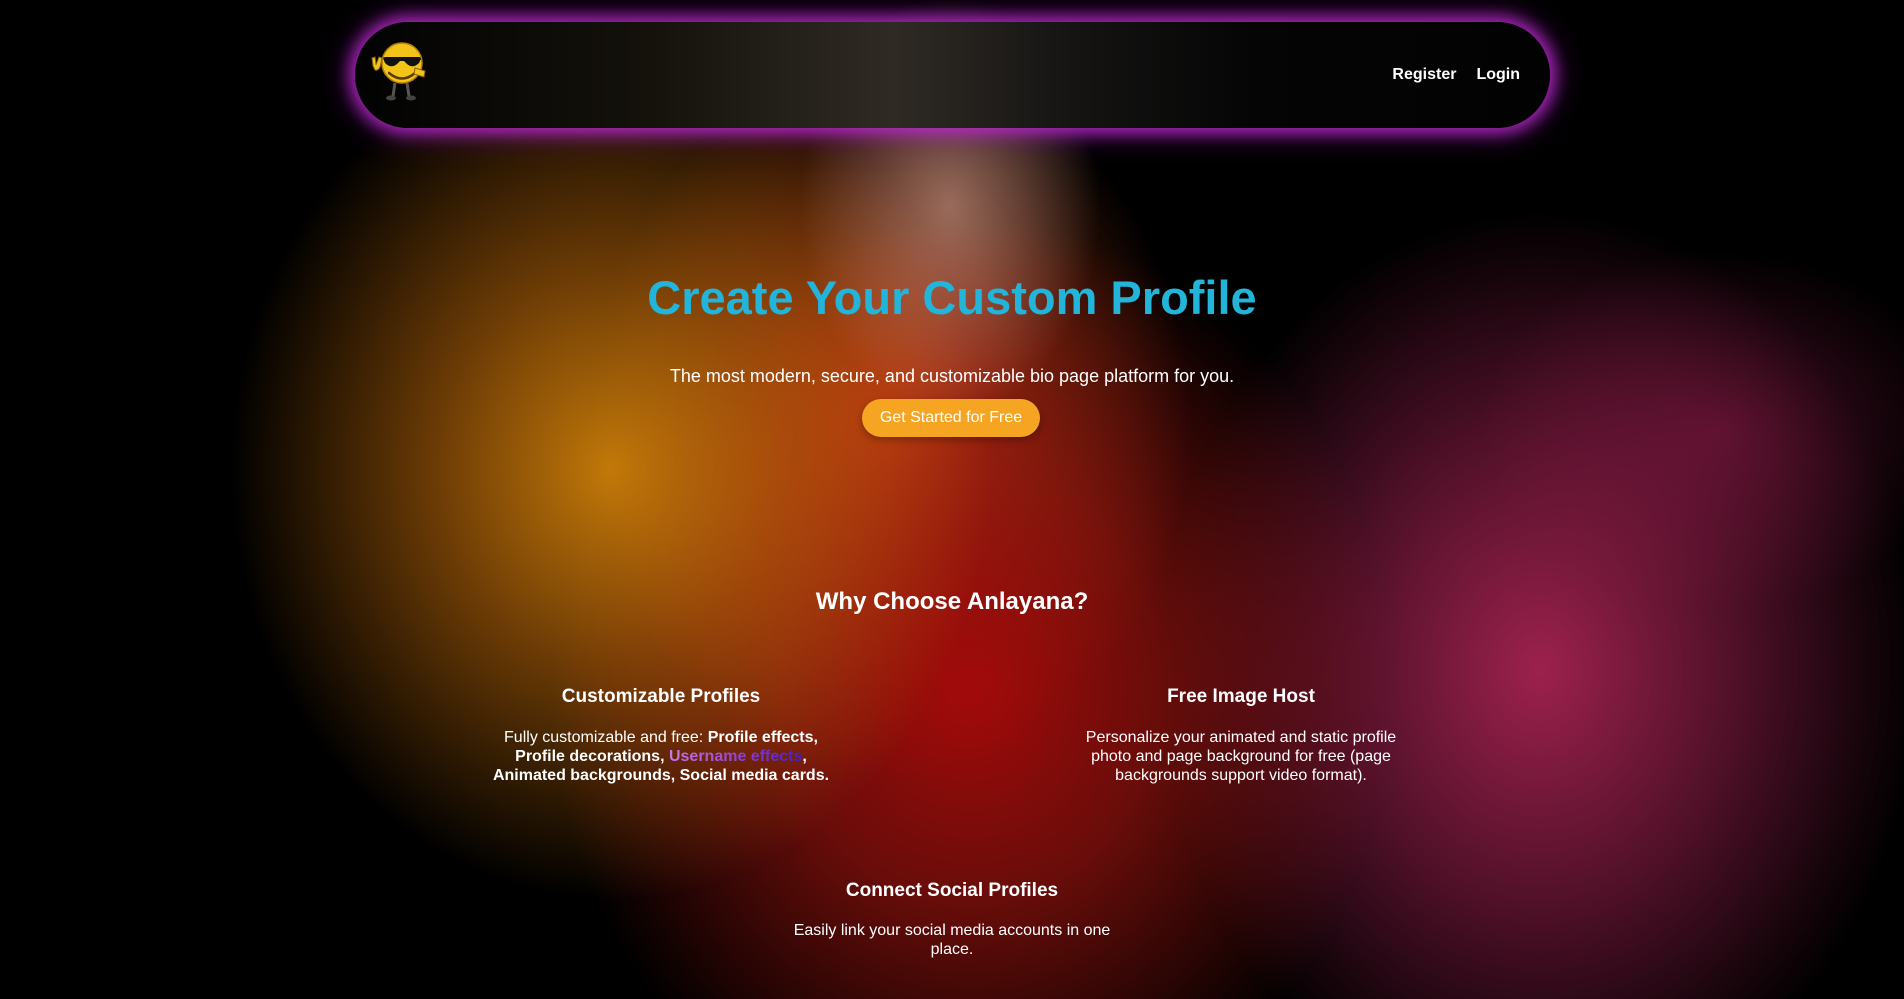  What do you see at coordinates (661, 696) in the screenshot?
I see `feature-title: Customizable Profiles` at bounding box center [661, 696].